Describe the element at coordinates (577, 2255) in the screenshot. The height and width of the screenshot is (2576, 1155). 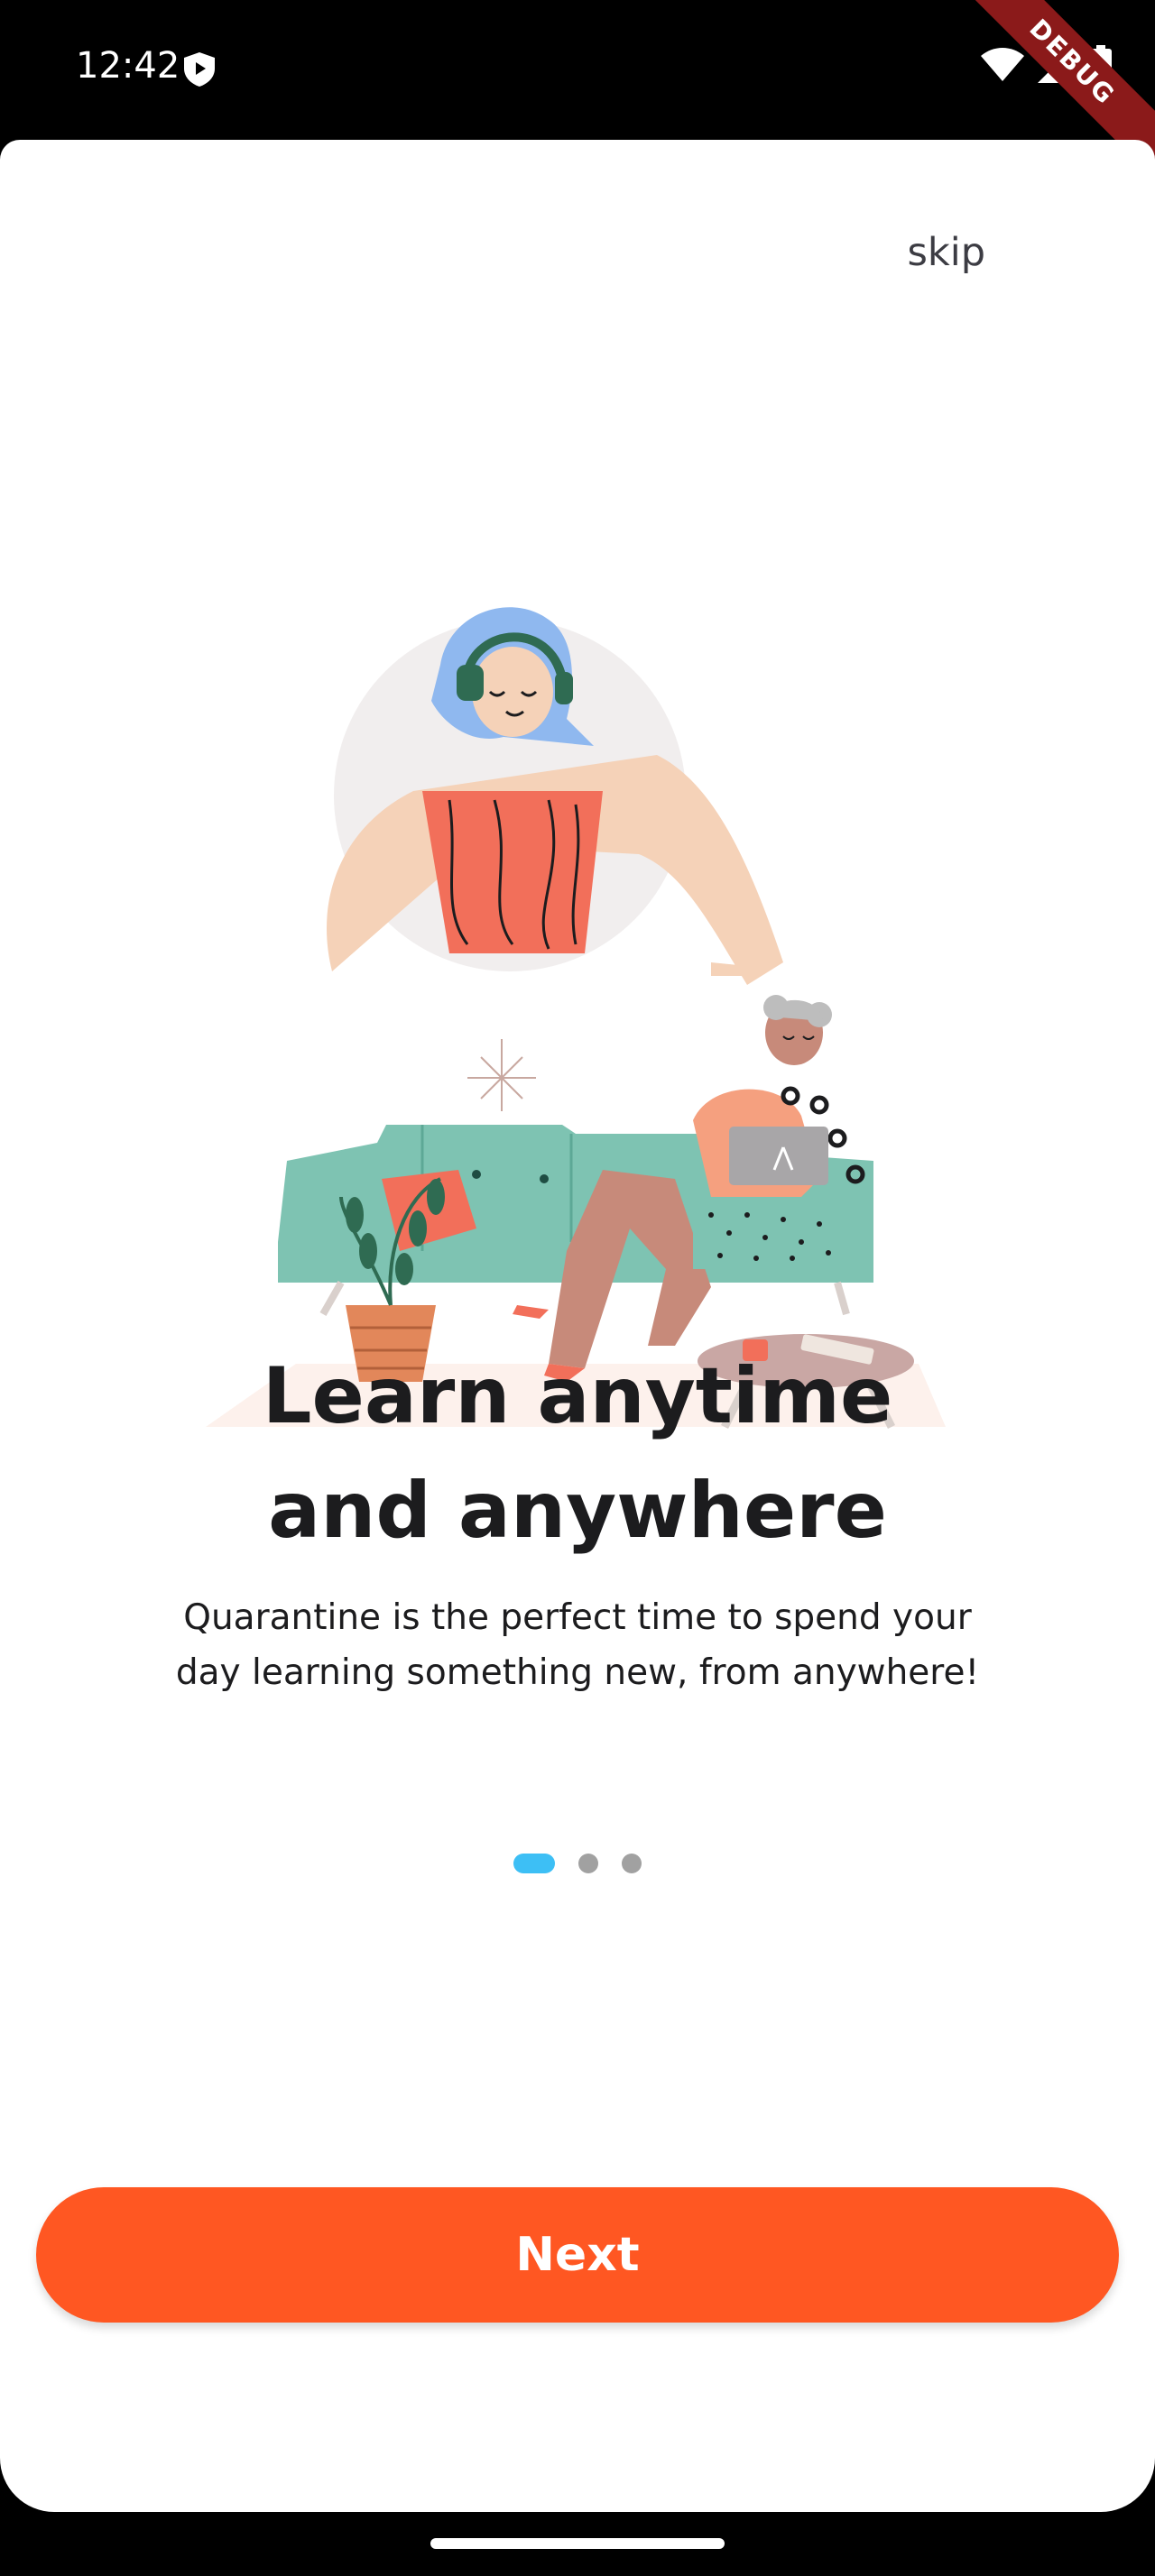
I see `next-button: Next` at that location.